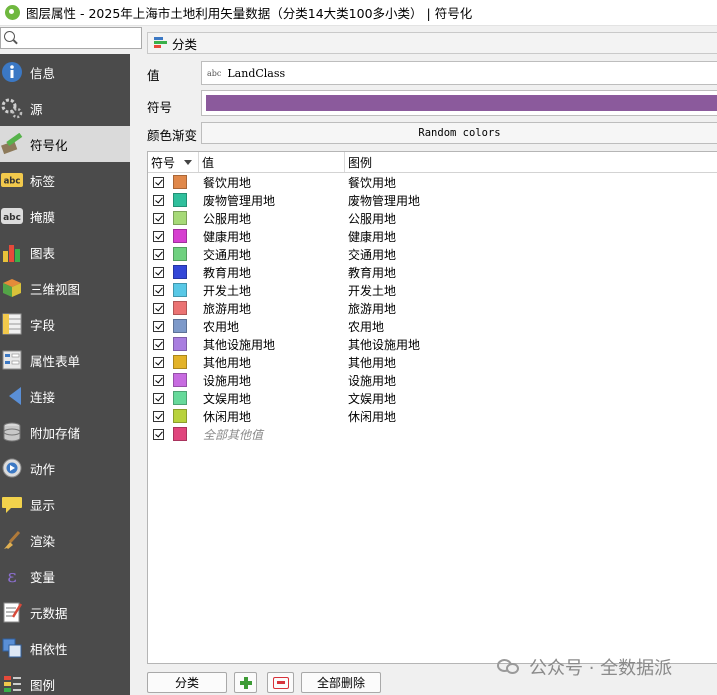 This screenshot has height=695, width=717. Describe the element at coordinates (272, 218) in the screenshot. I see `category-value: 公服用地` at that location.